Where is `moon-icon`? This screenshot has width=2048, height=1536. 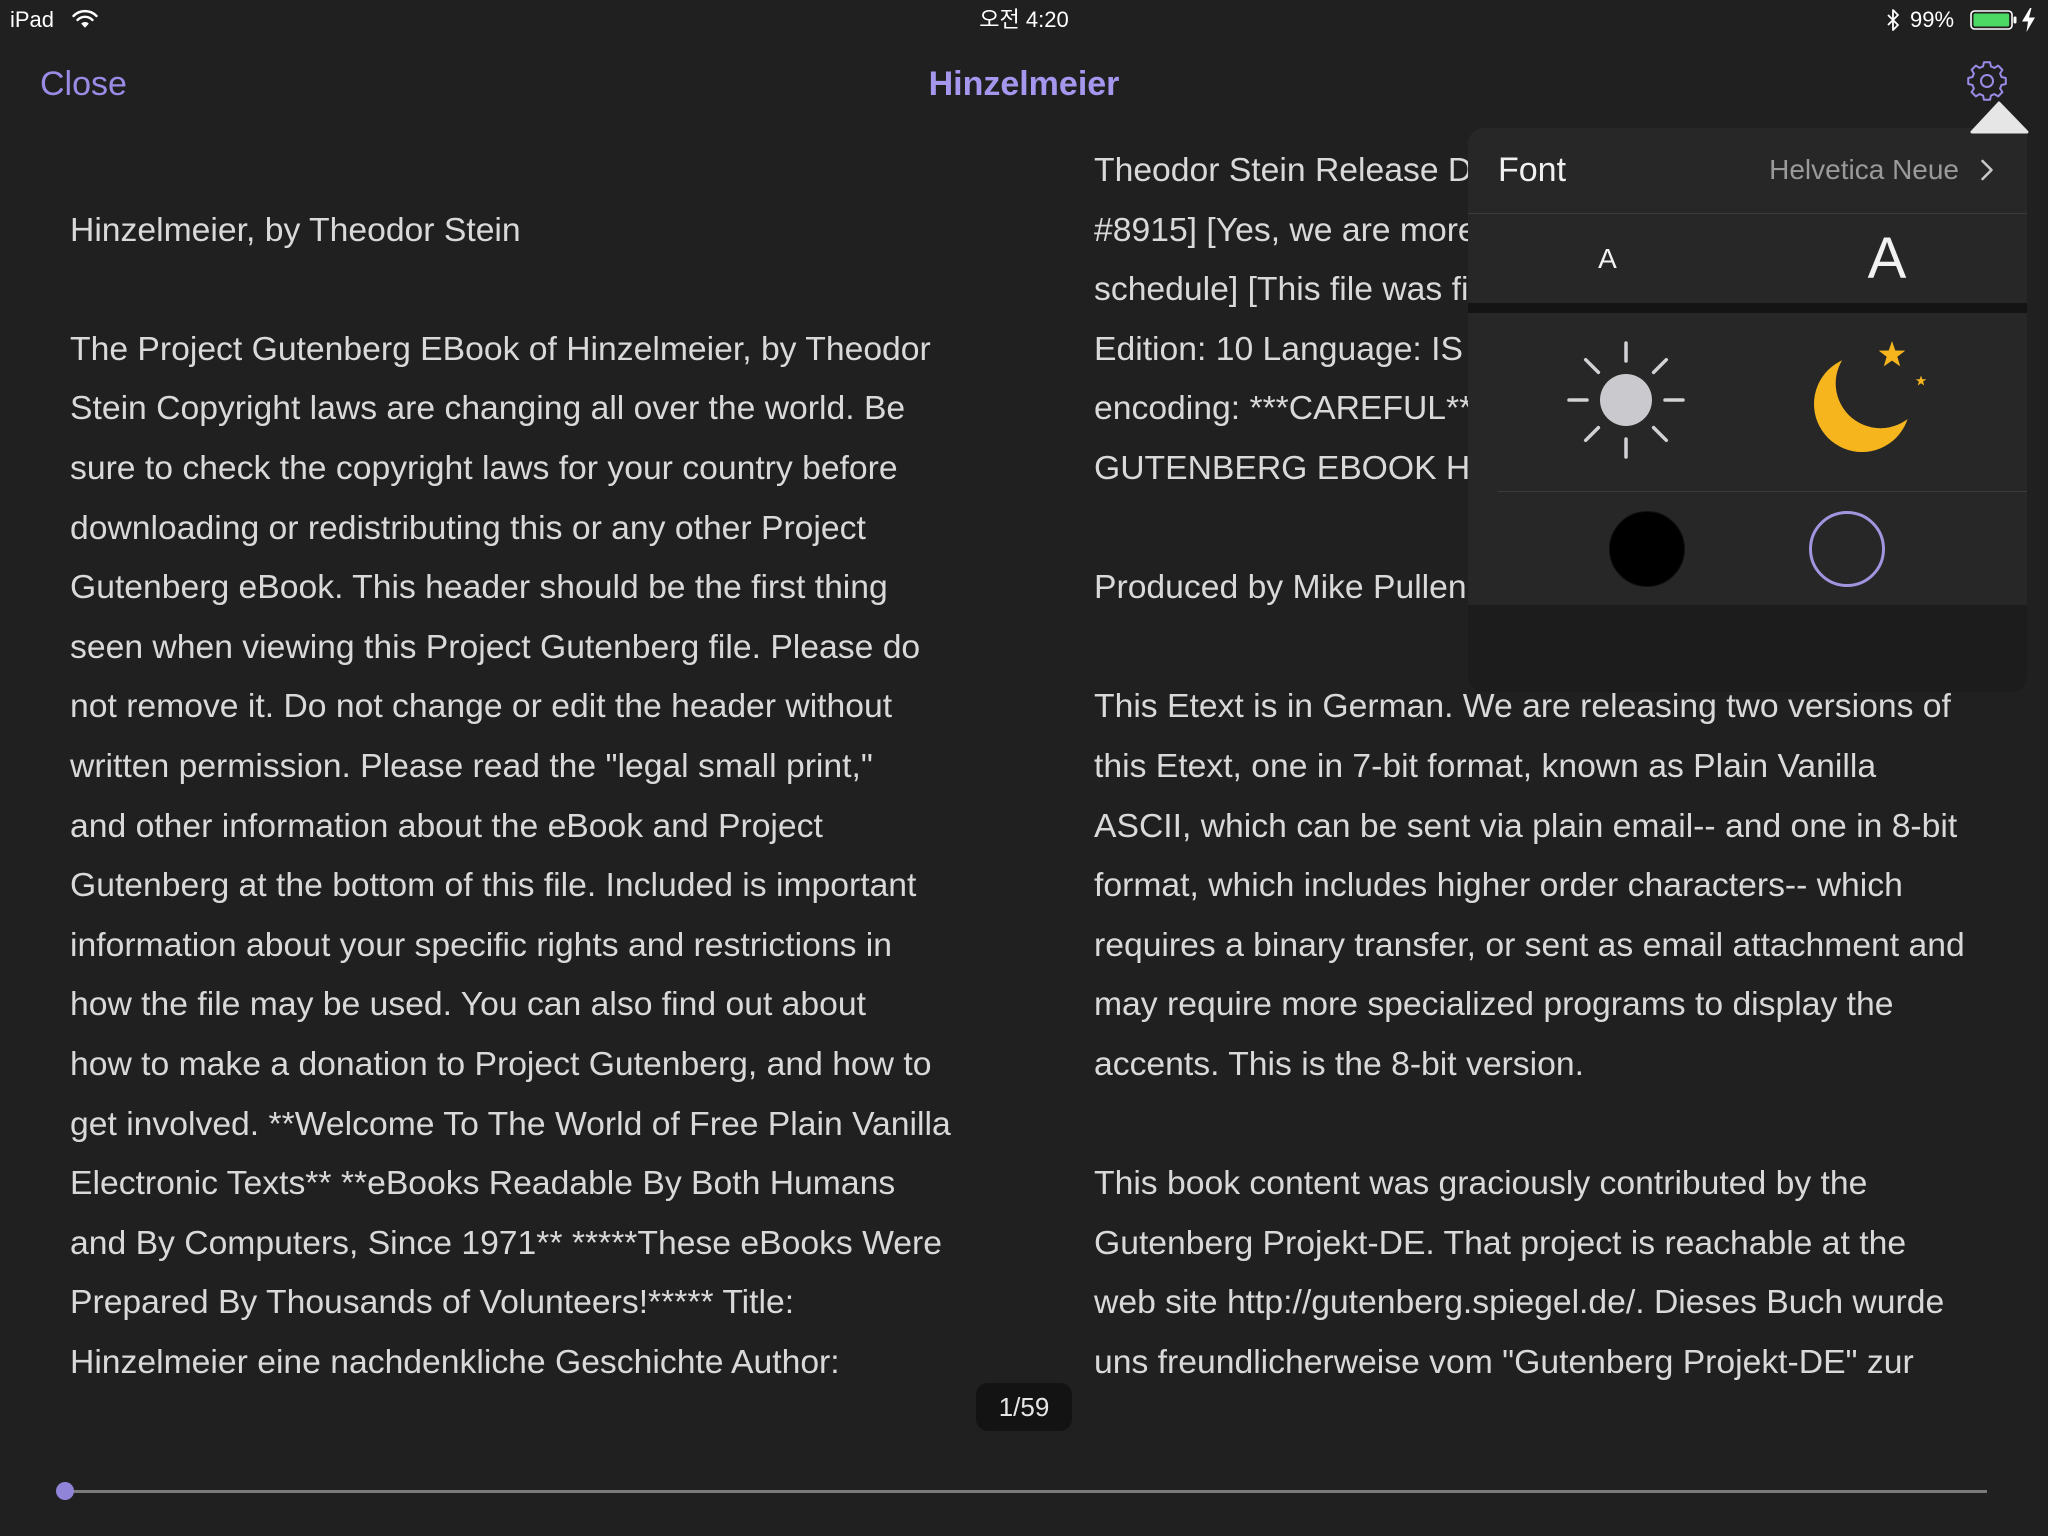 moon-icon is located at coordinates (1873, 403).